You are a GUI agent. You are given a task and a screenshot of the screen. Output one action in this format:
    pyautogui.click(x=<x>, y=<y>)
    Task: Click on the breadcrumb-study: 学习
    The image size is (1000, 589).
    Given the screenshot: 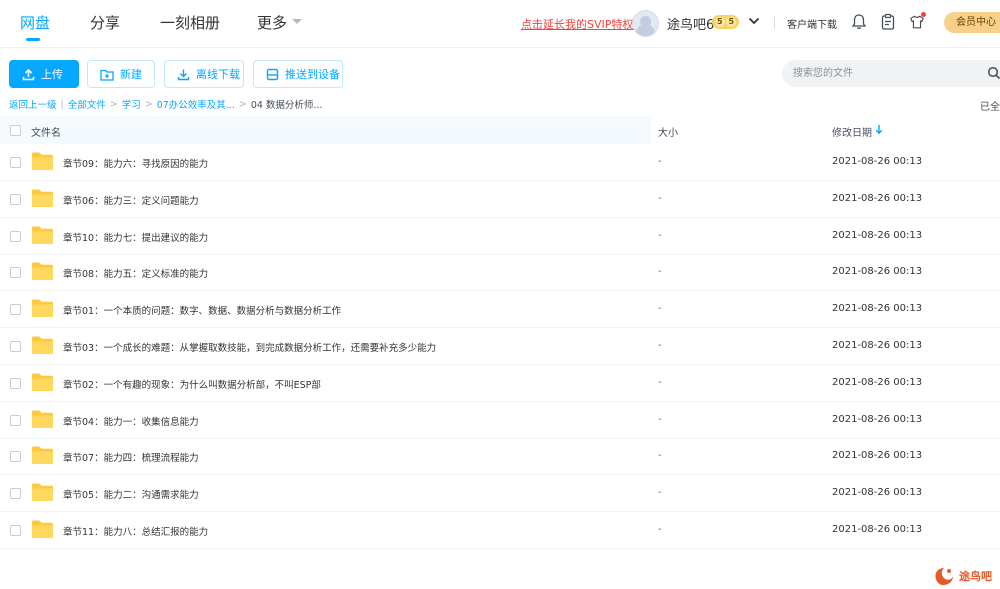 What is the action you would take?
    pyautogui.click(x=131, y=104)
    